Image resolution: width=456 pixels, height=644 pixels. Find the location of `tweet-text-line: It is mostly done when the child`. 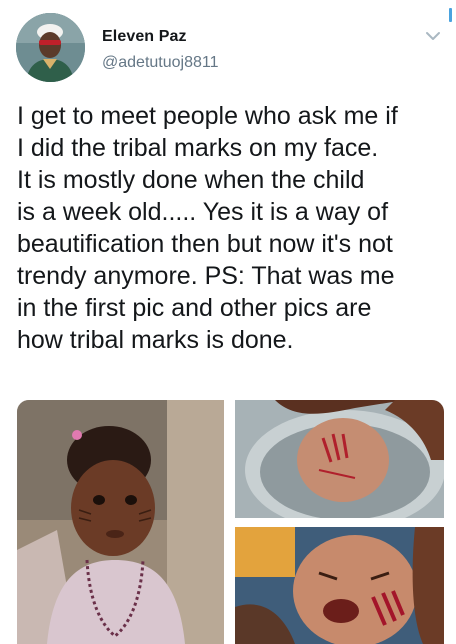

tweet-text-line: It is mostly done when the child is located at coordinates (191, 180).